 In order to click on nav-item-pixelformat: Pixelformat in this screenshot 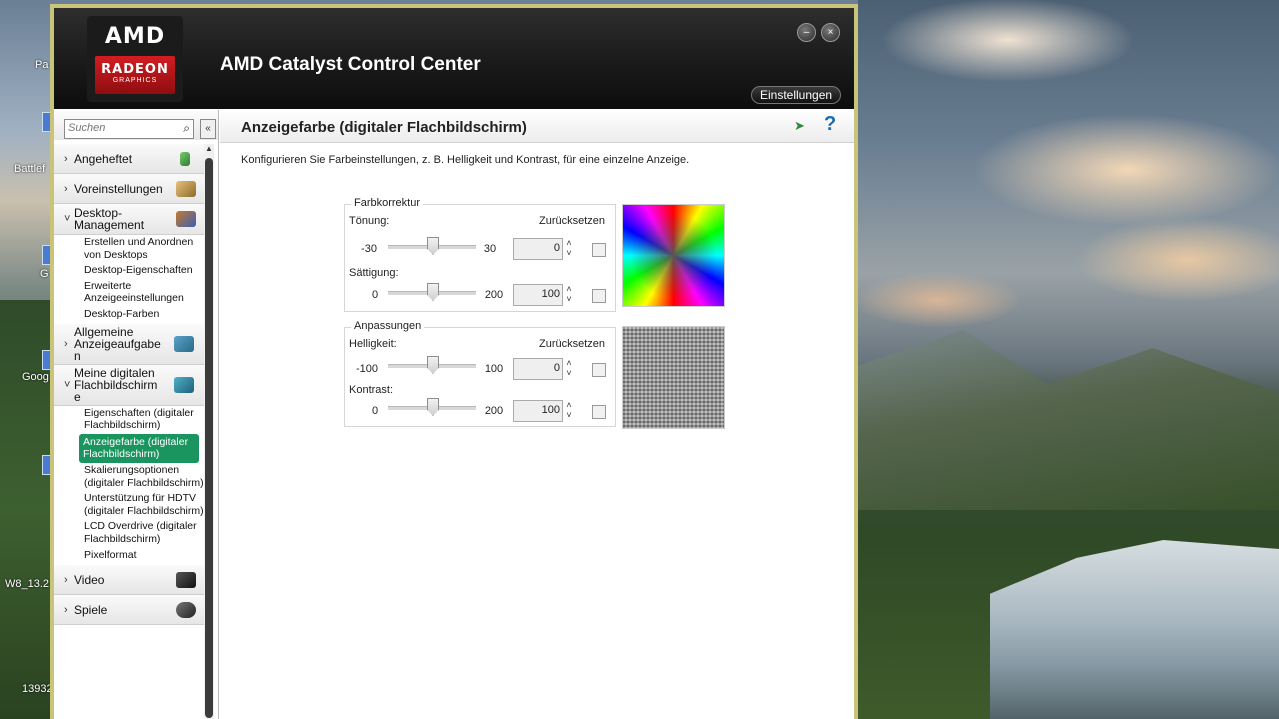, I will do `click(129, 557)`.